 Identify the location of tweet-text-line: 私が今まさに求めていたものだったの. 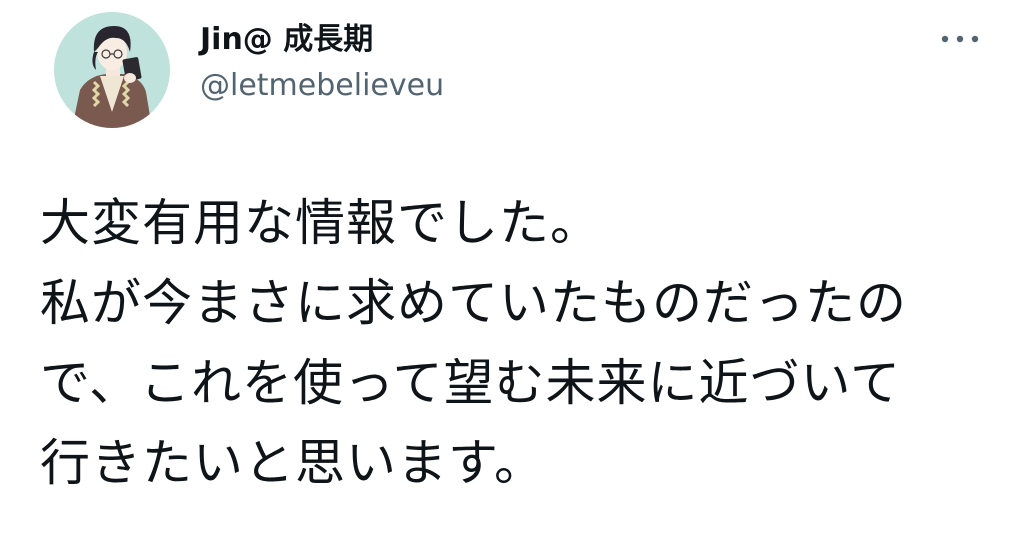
(473, 303).